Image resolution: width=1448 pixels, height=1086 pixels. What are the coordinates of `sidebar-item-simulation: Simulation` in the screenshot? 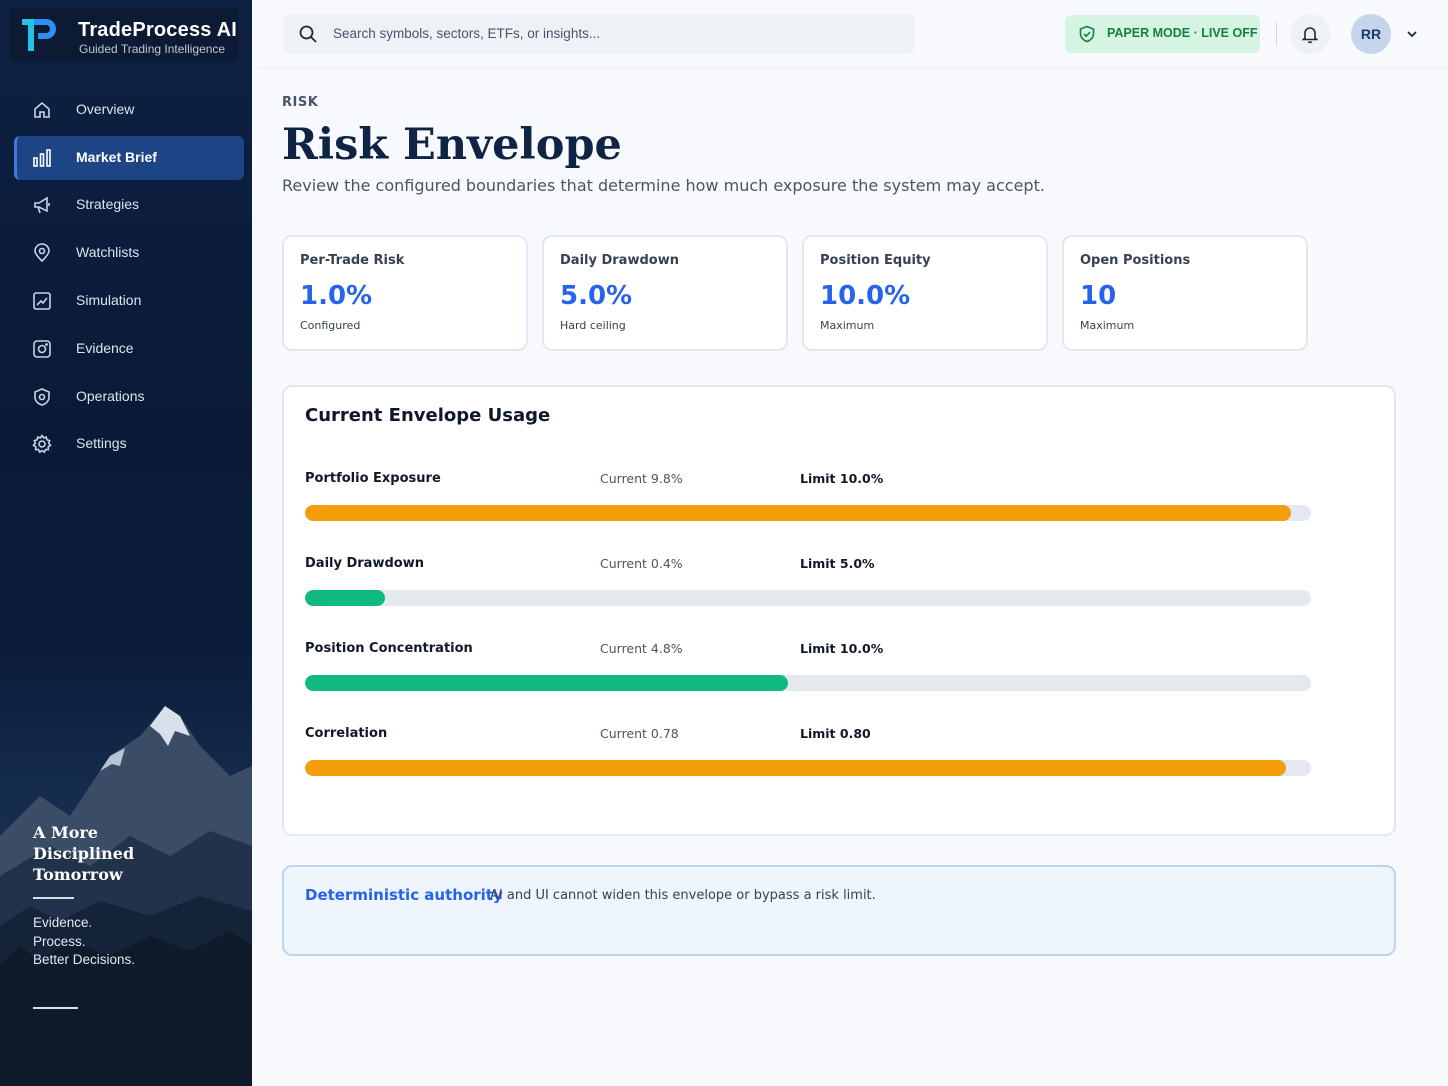 It's located at (129, 301).